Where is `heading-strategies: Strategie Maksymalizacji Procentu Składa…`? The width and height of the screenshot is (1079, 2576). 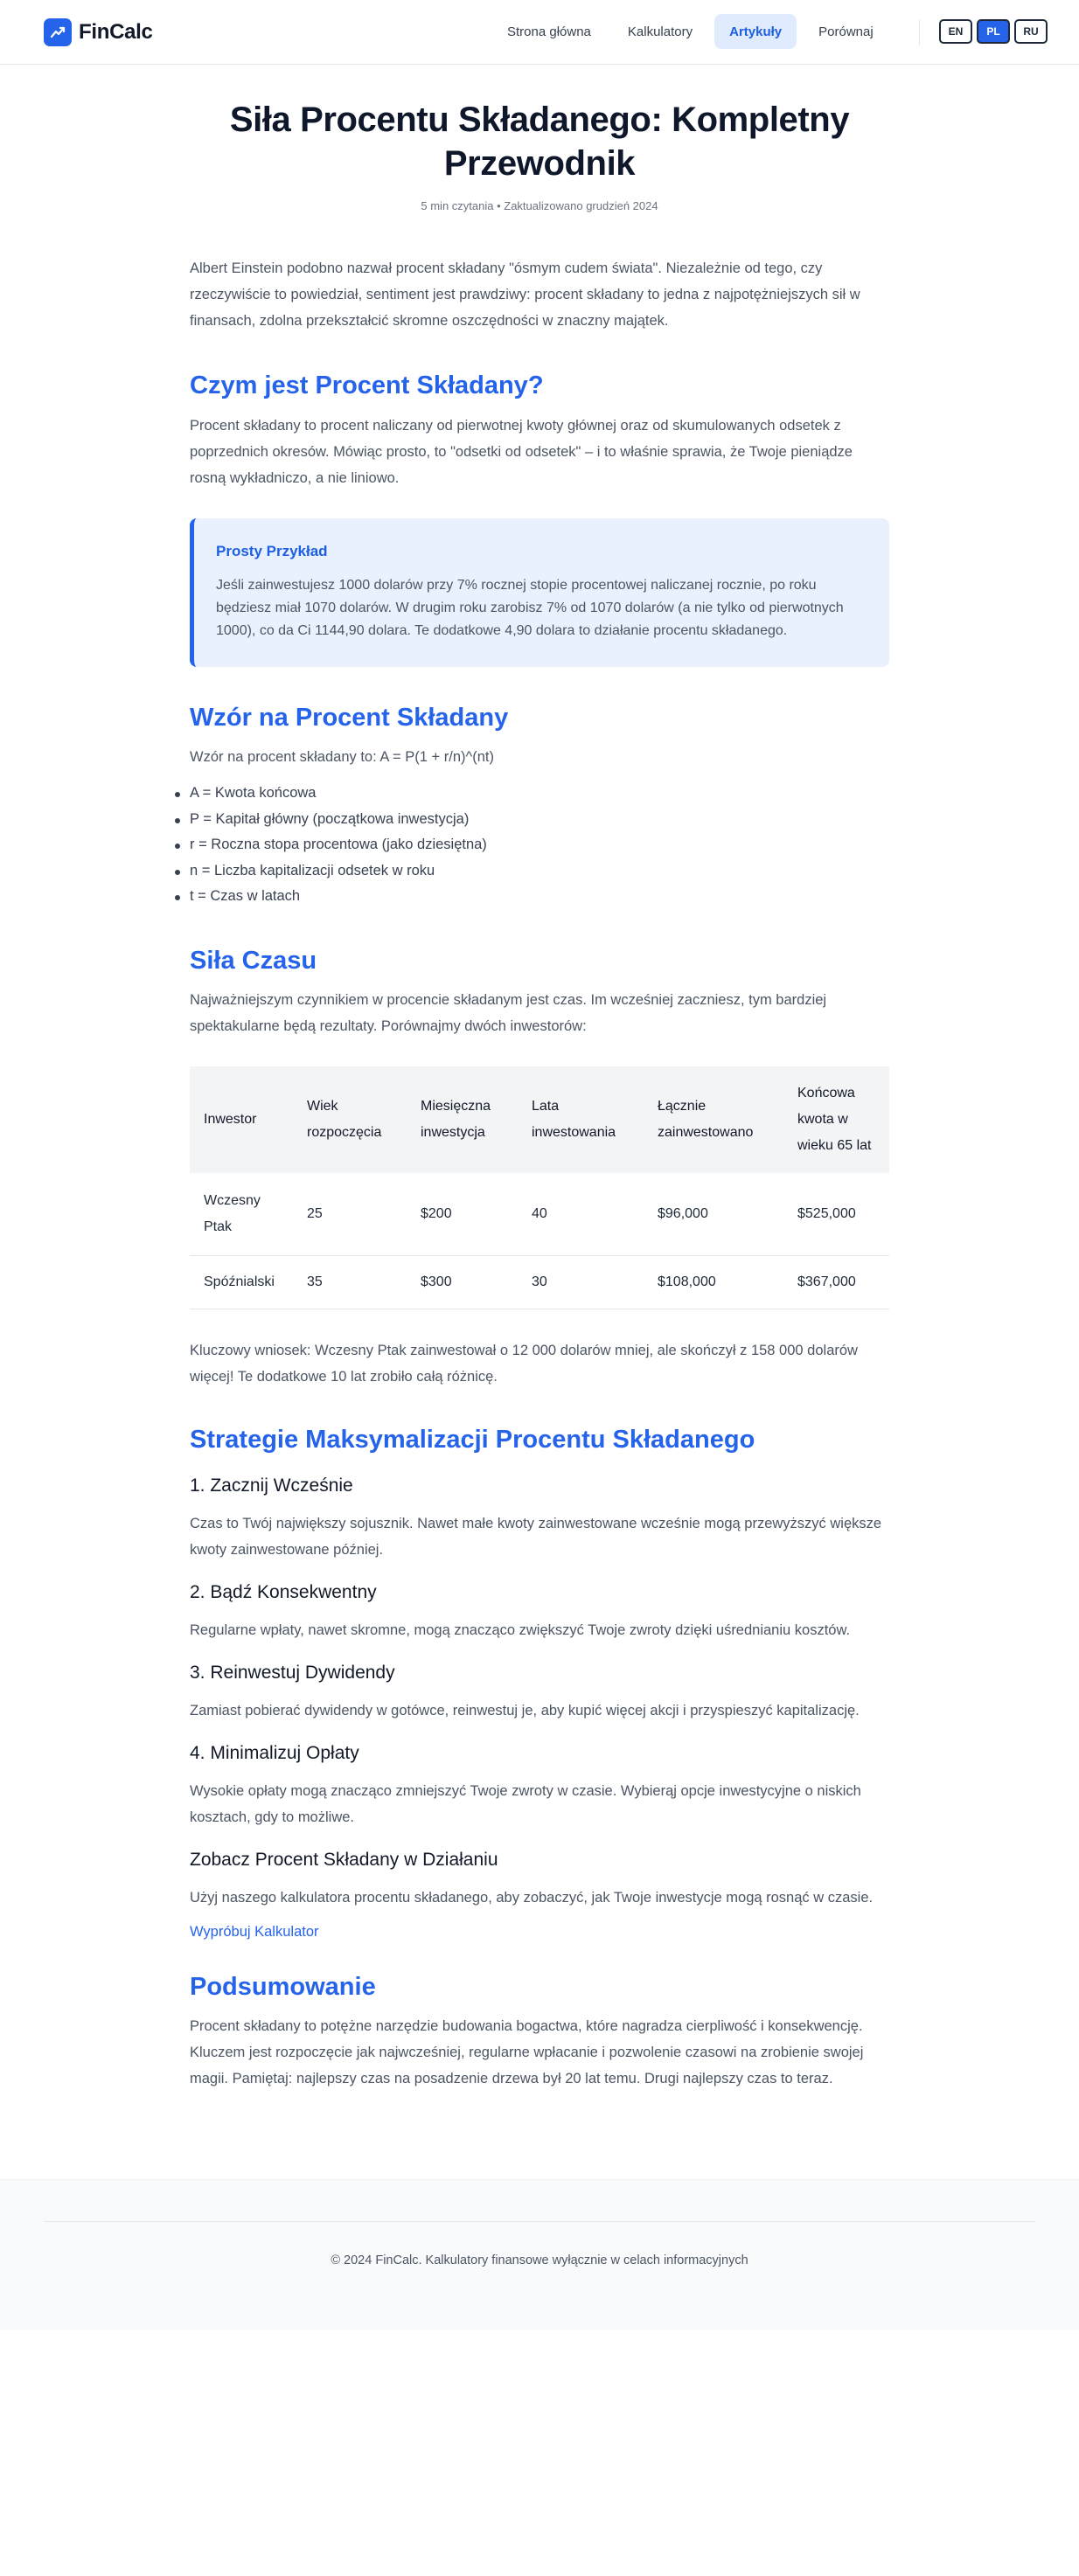 heading-strategies: Strategie Maksymalizacji Procentu Składa… is located at coordinates (472, 1440).